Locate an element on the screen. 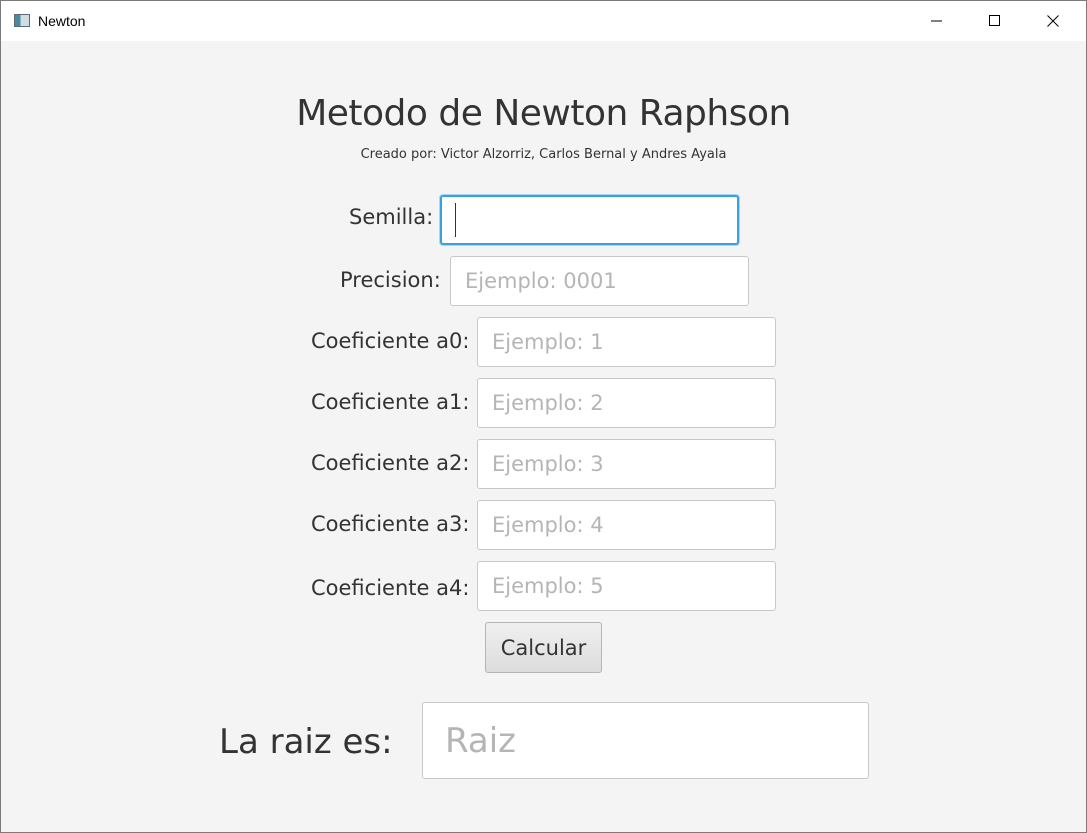  minimize-icon is located at coordinates (936, 21).